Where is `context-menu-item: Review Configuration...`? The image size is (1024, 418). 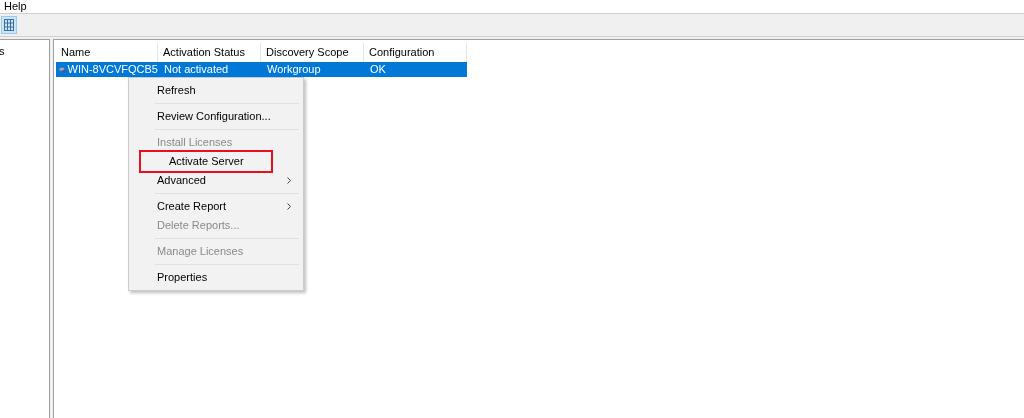
context-menu-item: Review Configuration... is located at coordinates (216, 116).